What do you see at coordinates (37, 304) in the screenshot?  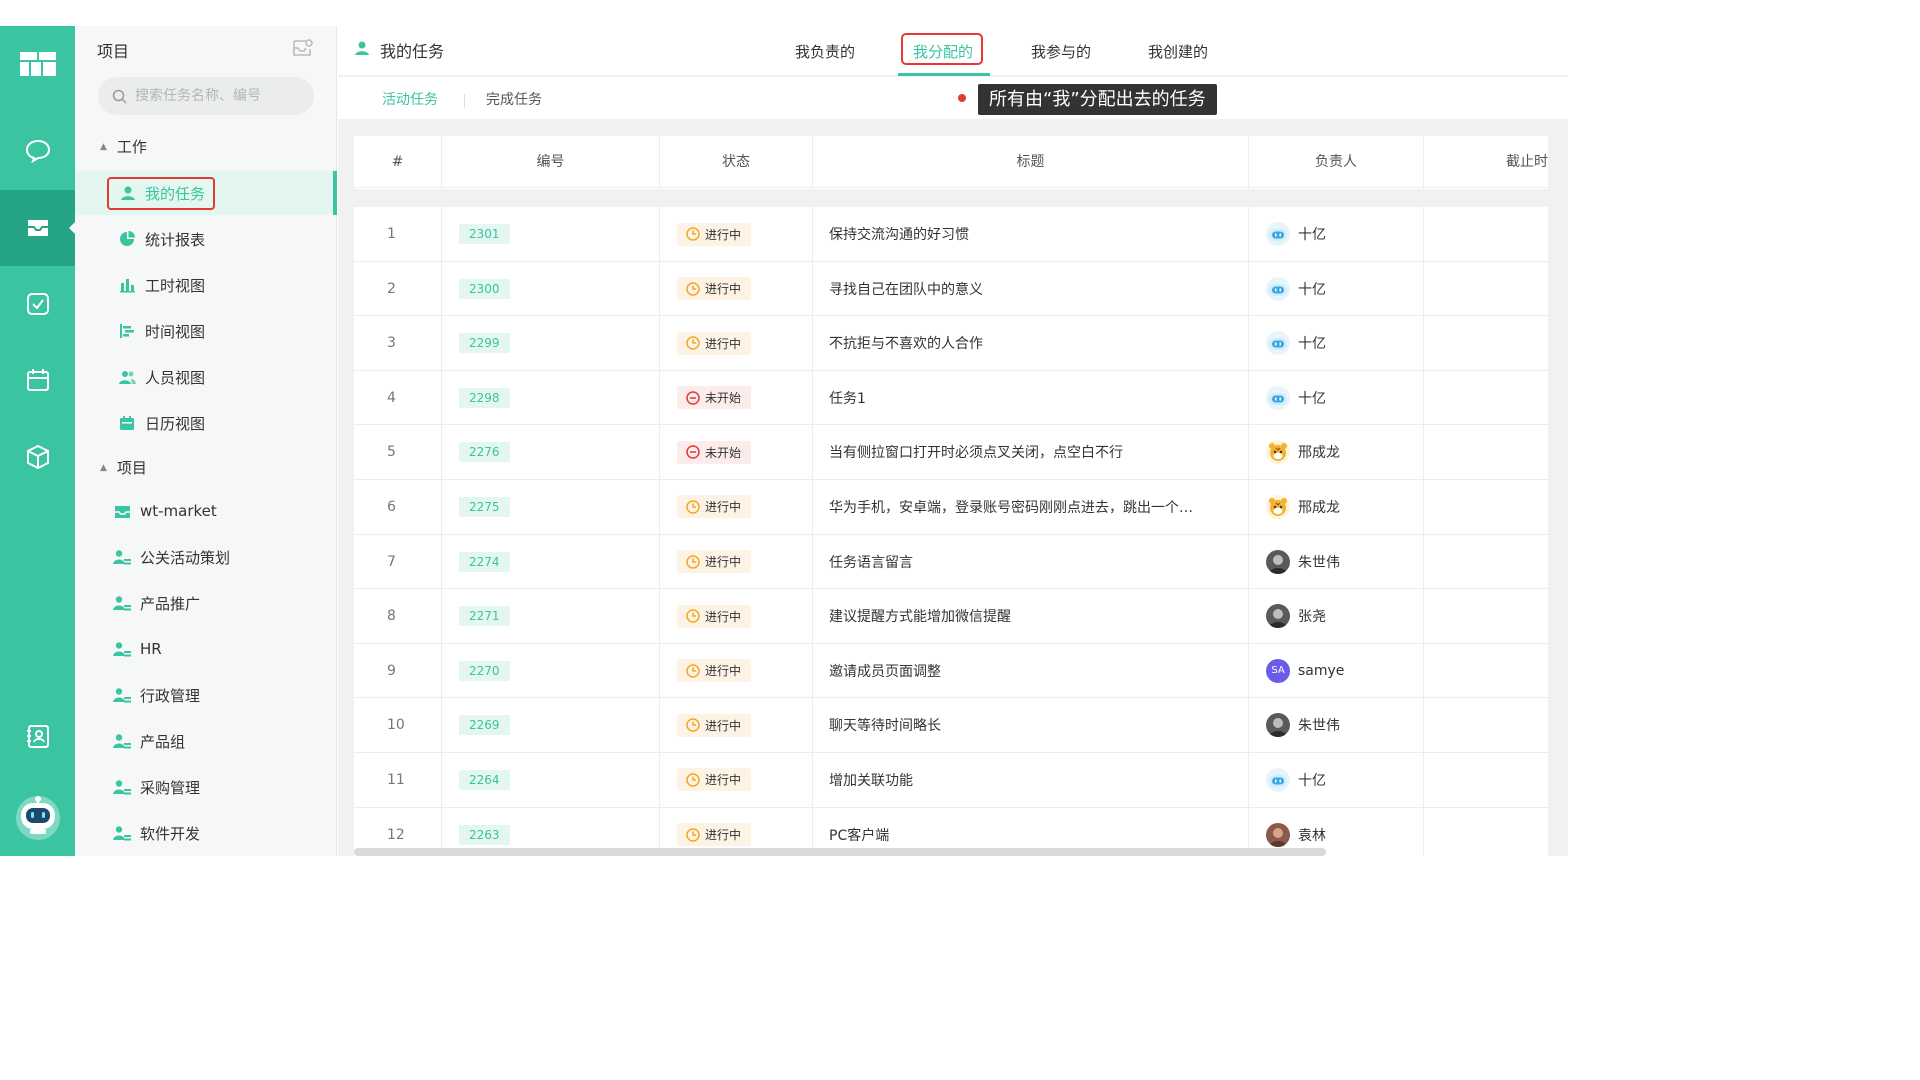 I see `tasks-icon` at bounding box center [37, 304].